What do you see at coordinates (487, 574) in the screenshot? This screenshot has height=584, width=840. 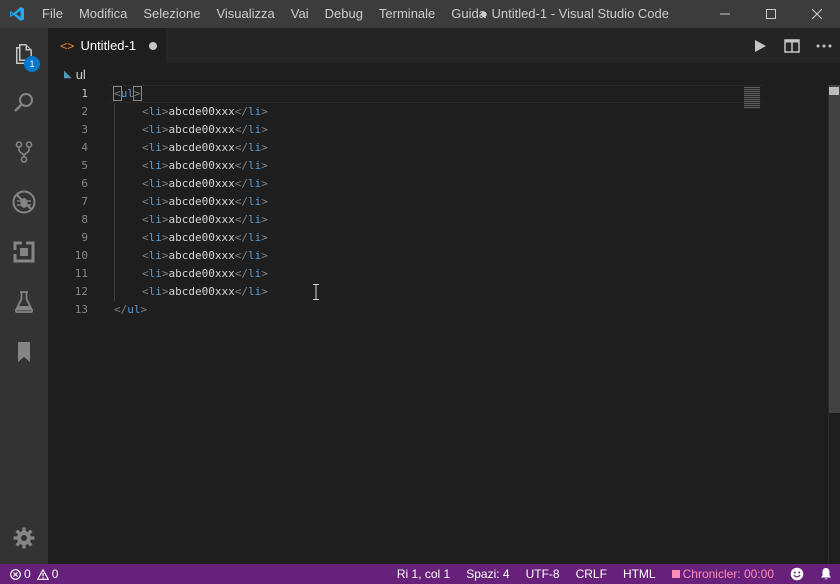 I see `indentation-status: Spazi: 4` at bounding box center [487, 574].